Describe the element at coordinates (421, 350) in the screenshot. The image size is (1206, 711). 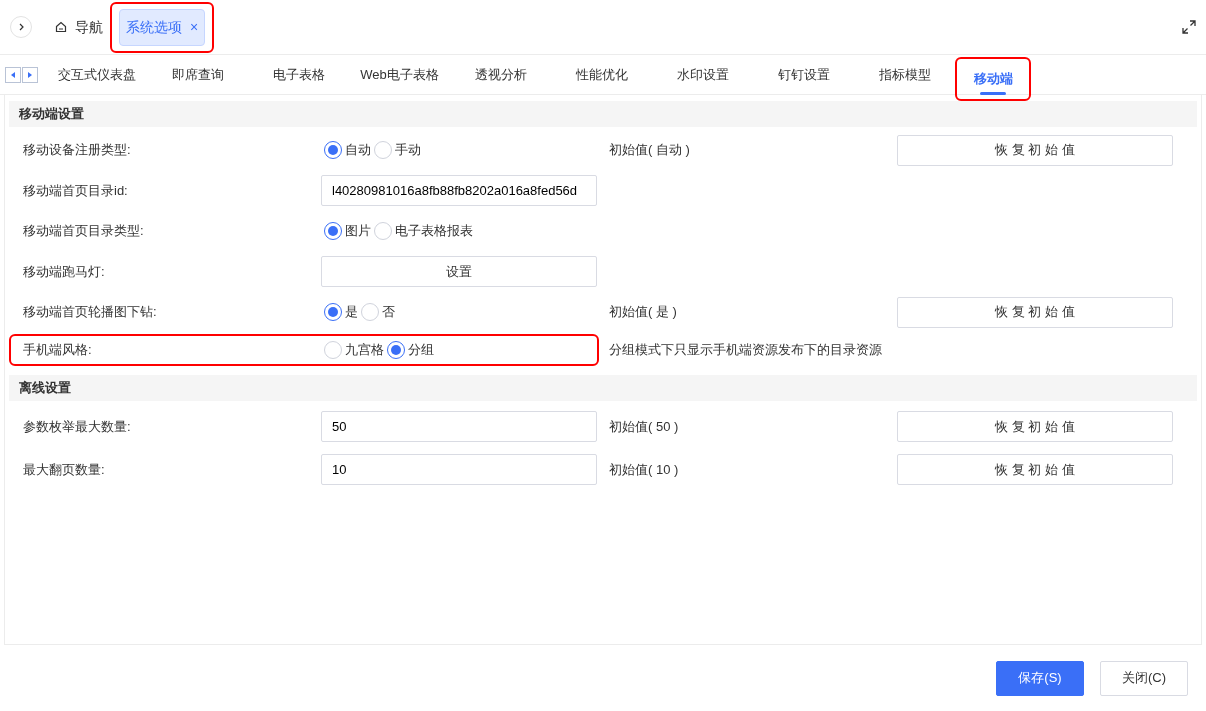
I see `radio-label: 分组` at that location.